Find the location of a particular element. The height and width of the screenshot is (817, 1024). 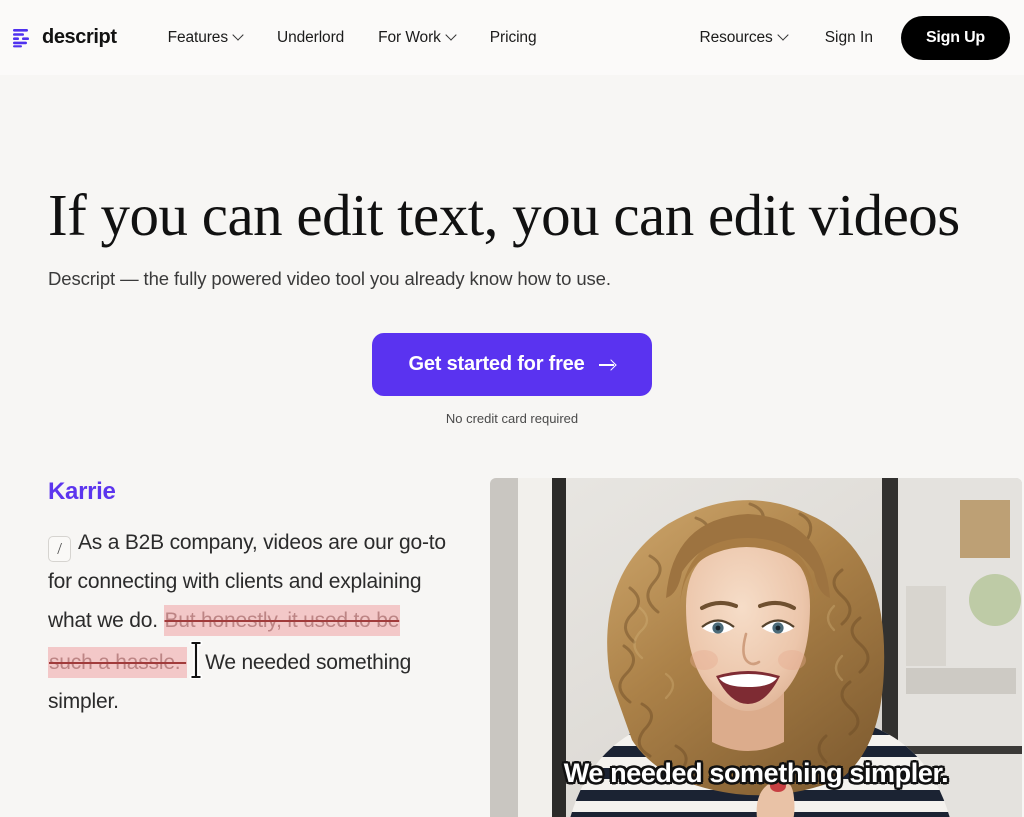

nav-item-label: Features is located at coordinates (197, 37).